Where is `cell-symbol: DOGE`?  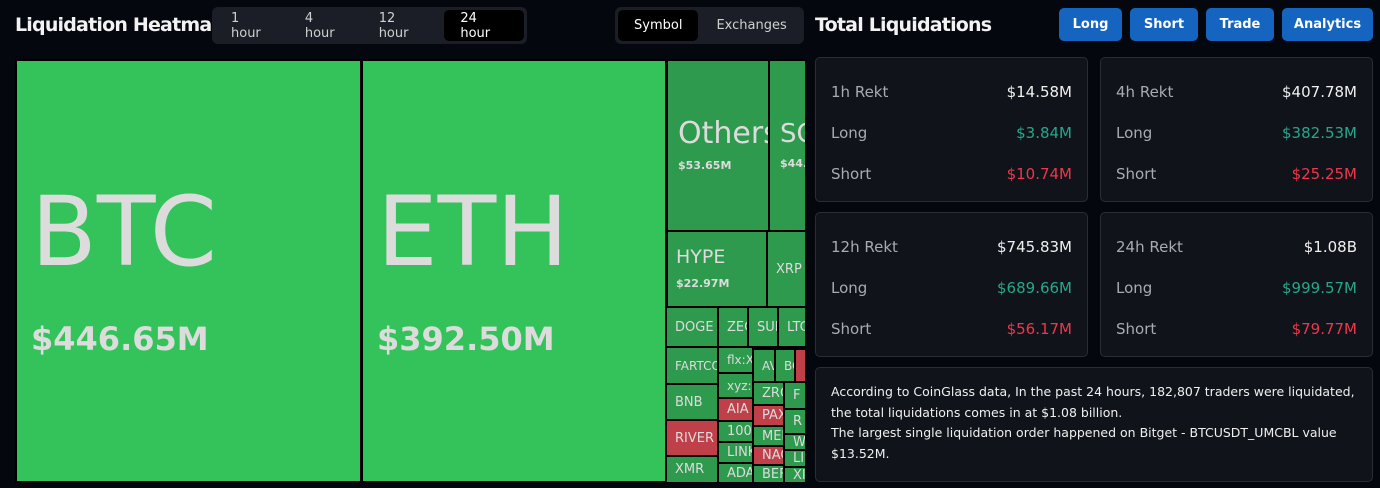
cell-symbol: DOGE is located at coordinates (694, 327).